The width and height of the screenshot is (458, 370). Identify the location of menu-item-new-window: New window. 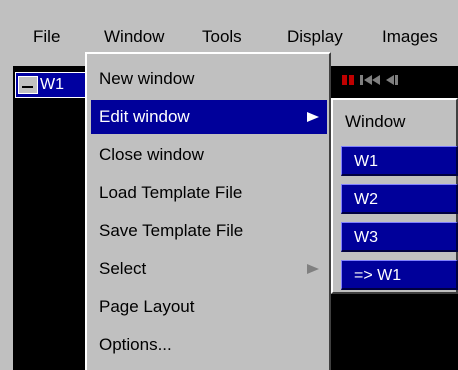
(209, 79).